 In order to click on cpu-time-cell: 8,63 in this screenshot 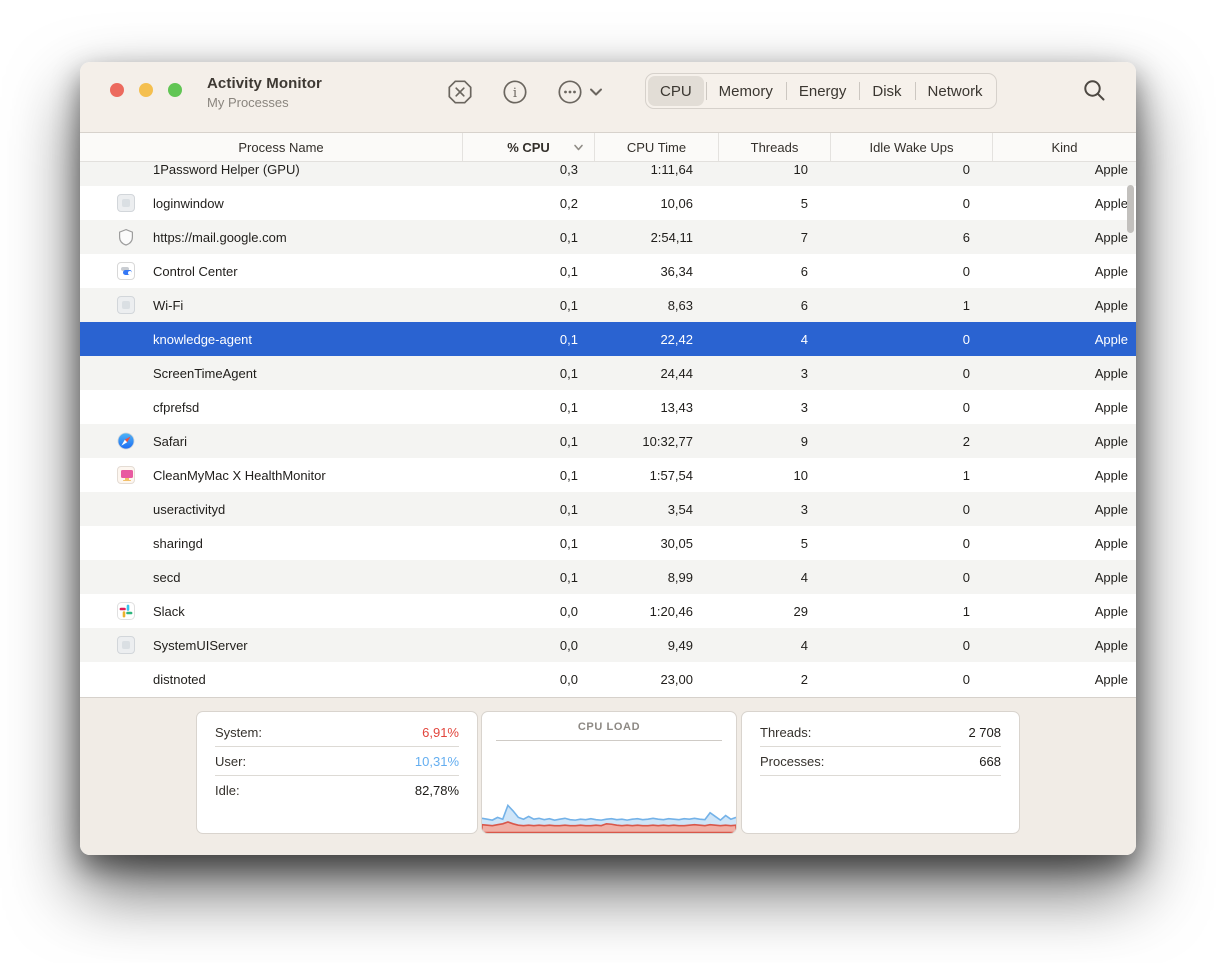, I will do `click(680, 305)`.